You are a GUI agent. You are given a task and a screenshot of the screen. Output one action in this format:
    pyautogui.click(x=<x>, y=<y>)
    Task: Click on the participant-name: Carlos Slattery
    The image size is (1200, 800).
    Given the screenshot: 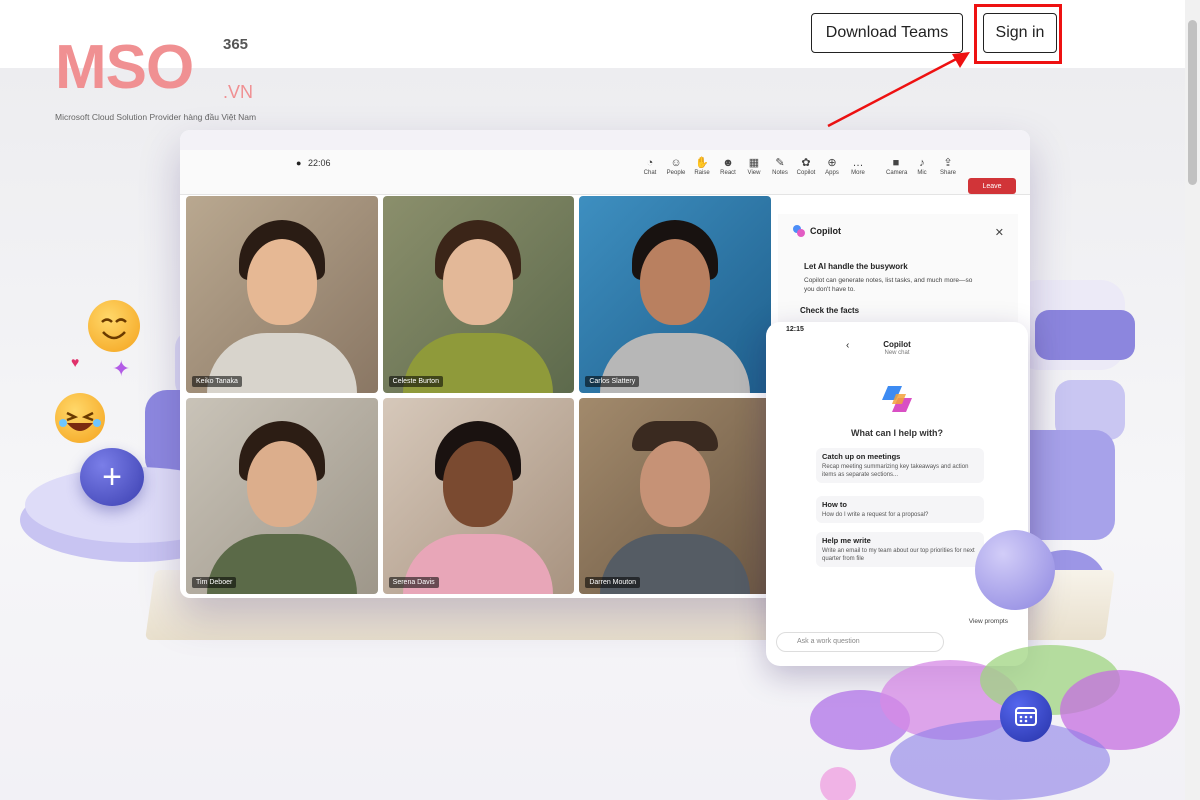 What is the action you would take?
    pyautogui.click(x=612, y=381)
    